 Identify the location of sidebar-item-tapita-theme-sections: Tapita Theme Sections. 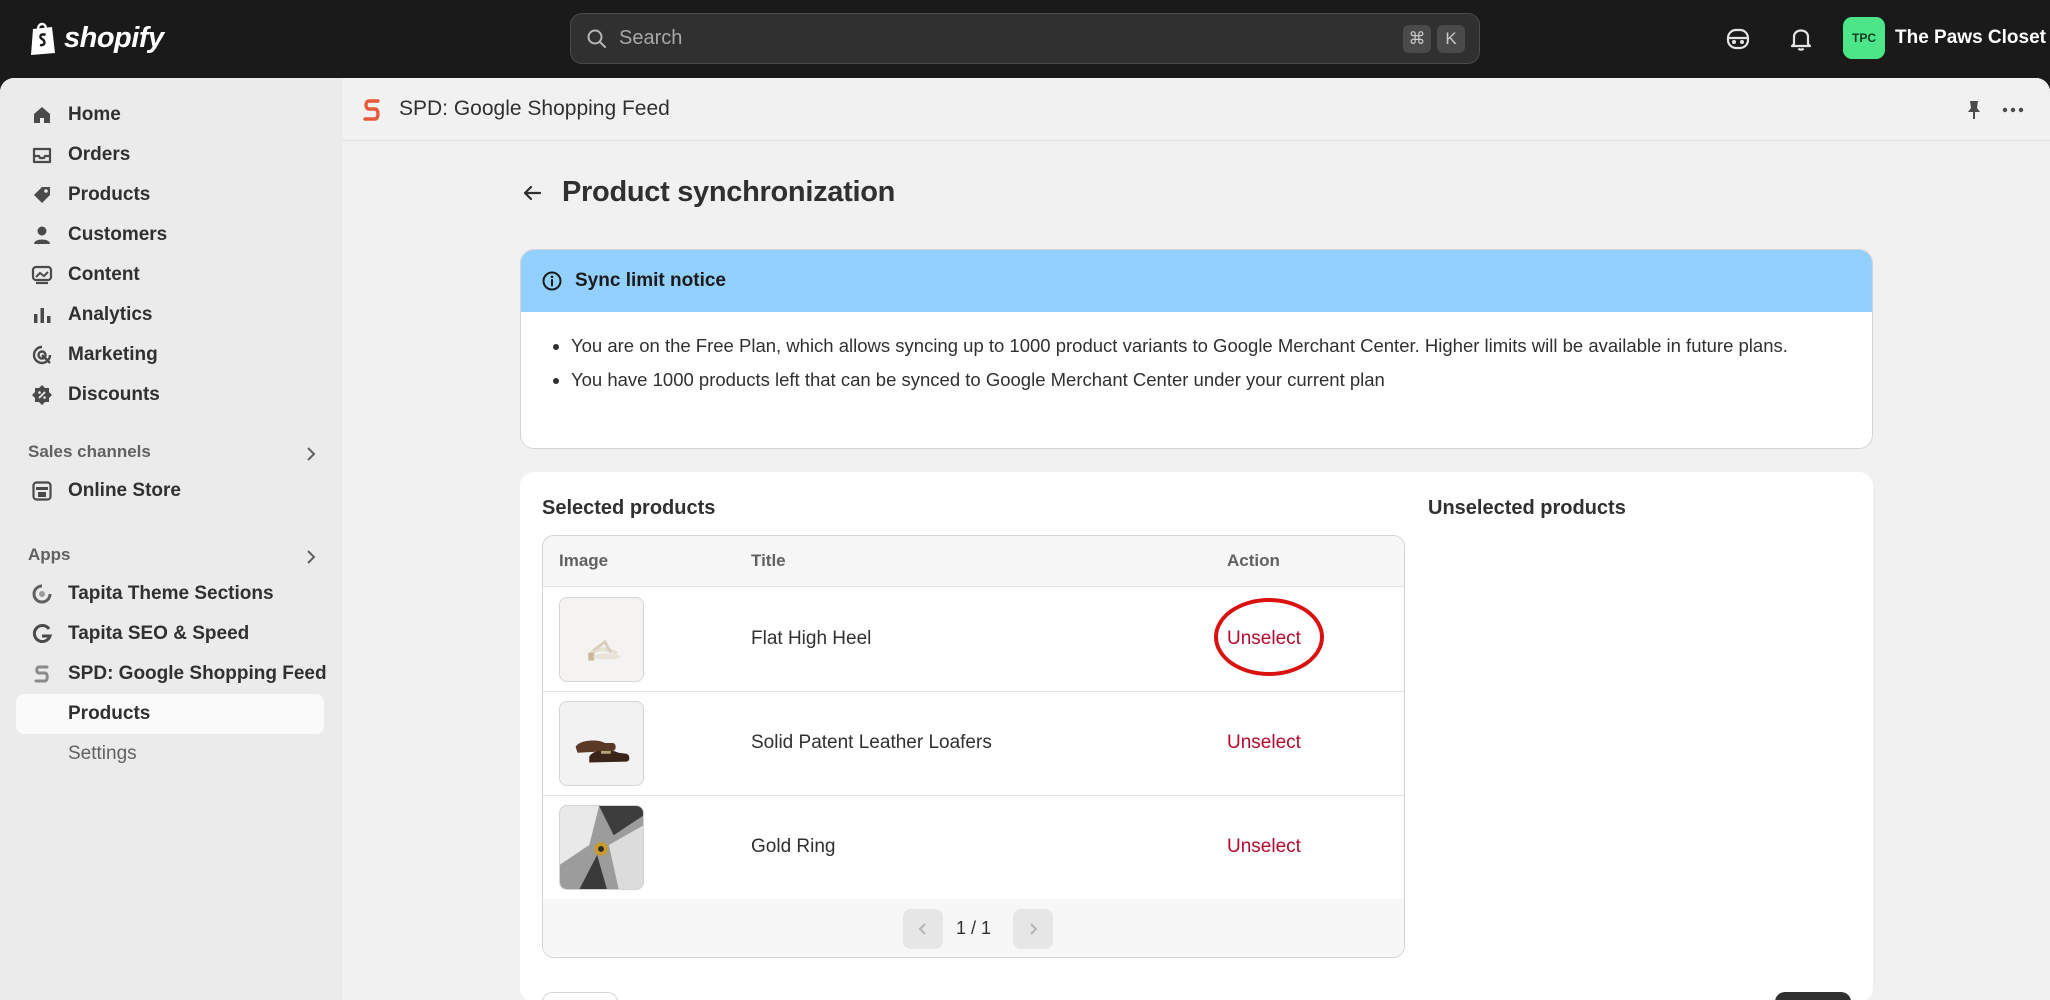
(170, 594).